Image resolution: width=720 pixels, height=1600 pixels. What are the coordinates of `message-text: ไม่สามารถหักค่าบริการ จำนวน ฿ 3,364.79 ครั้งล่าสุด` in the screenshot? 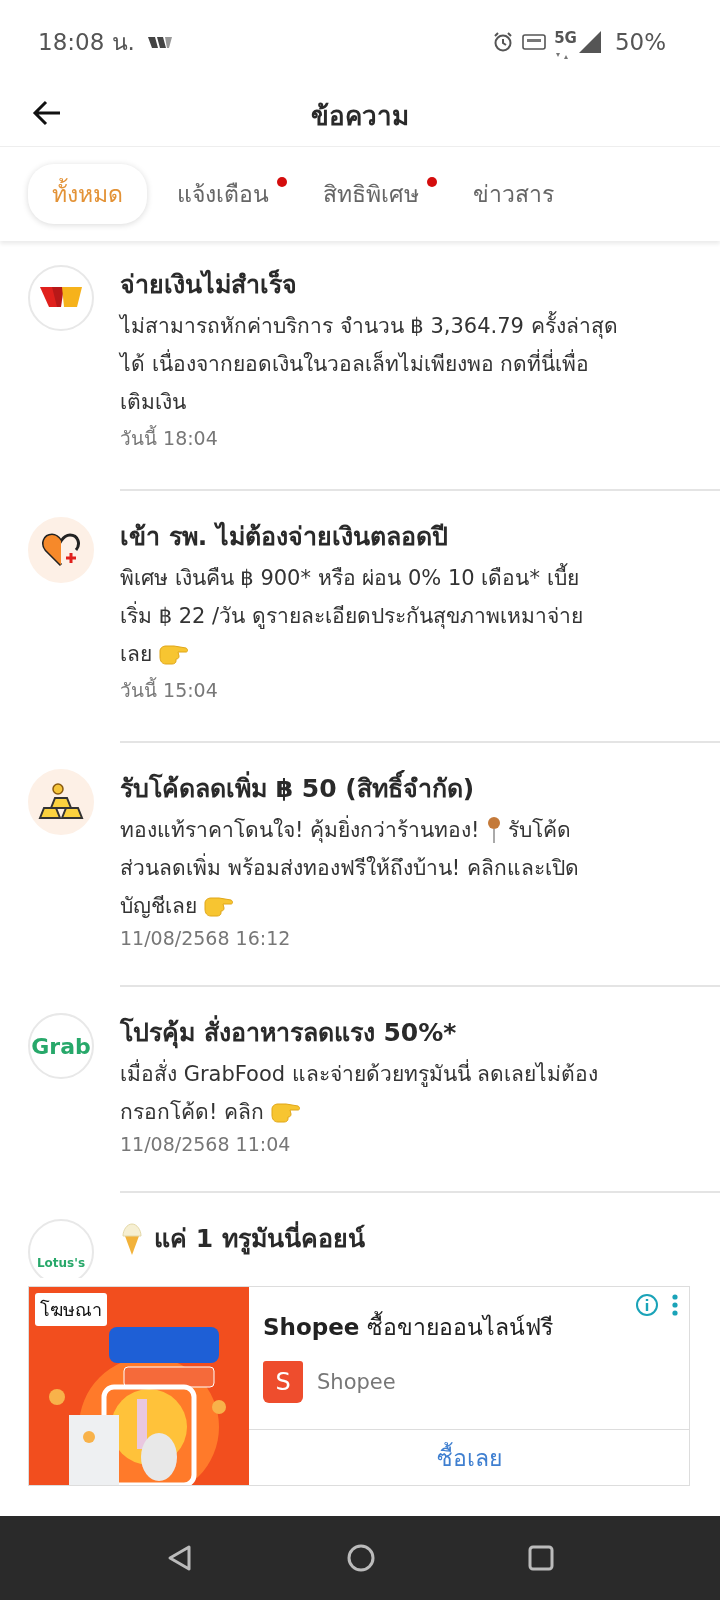 It's located at (369, 326).